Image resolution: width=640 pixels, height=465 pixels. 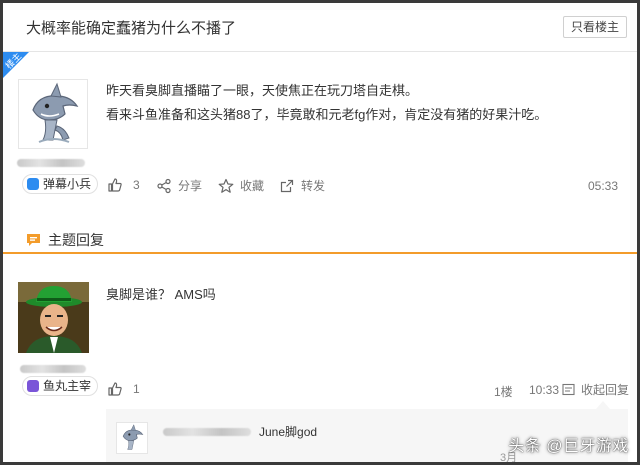 I want to click on op-line-1: 昨天看臭脚直播瞄了一眼，天使焦正在玩刀塔自走棋。, so click(x=262, y=90).